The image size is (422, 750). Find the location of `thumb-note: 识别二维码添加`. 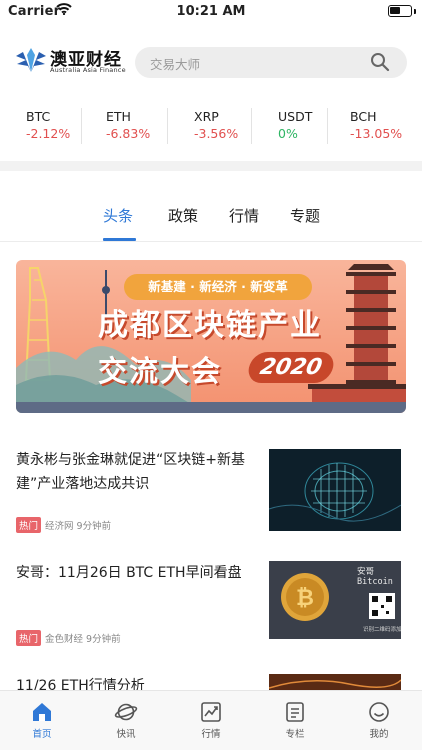

thumb-note: 识别二维码添加 is located at coordinates (382, 630).